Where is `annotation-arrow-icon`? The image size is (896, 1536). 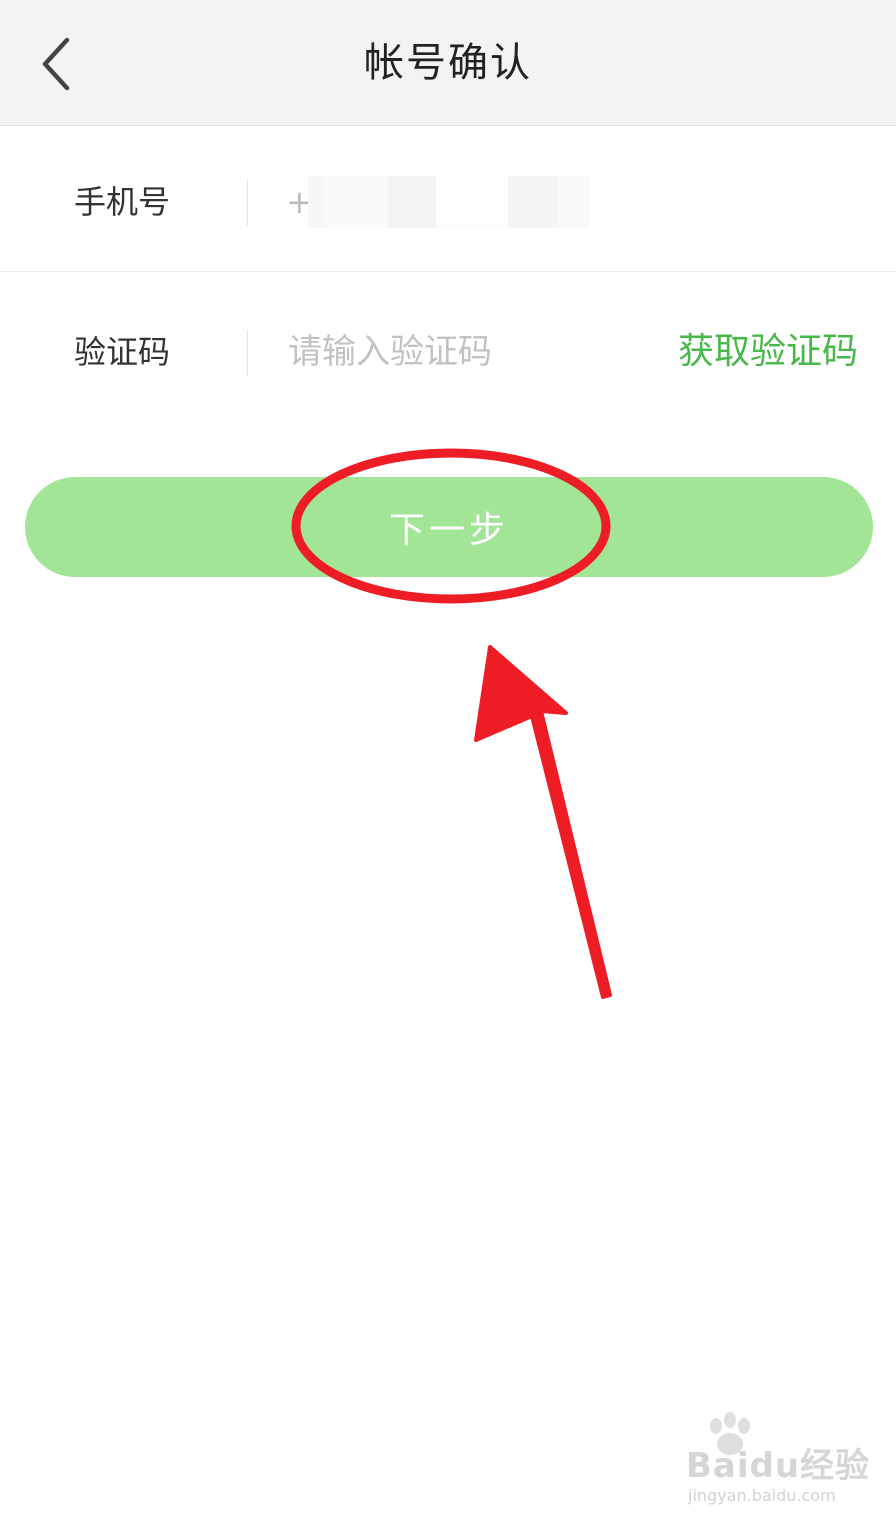 annotation-arrow-icon is located at coordinates (543, 822).